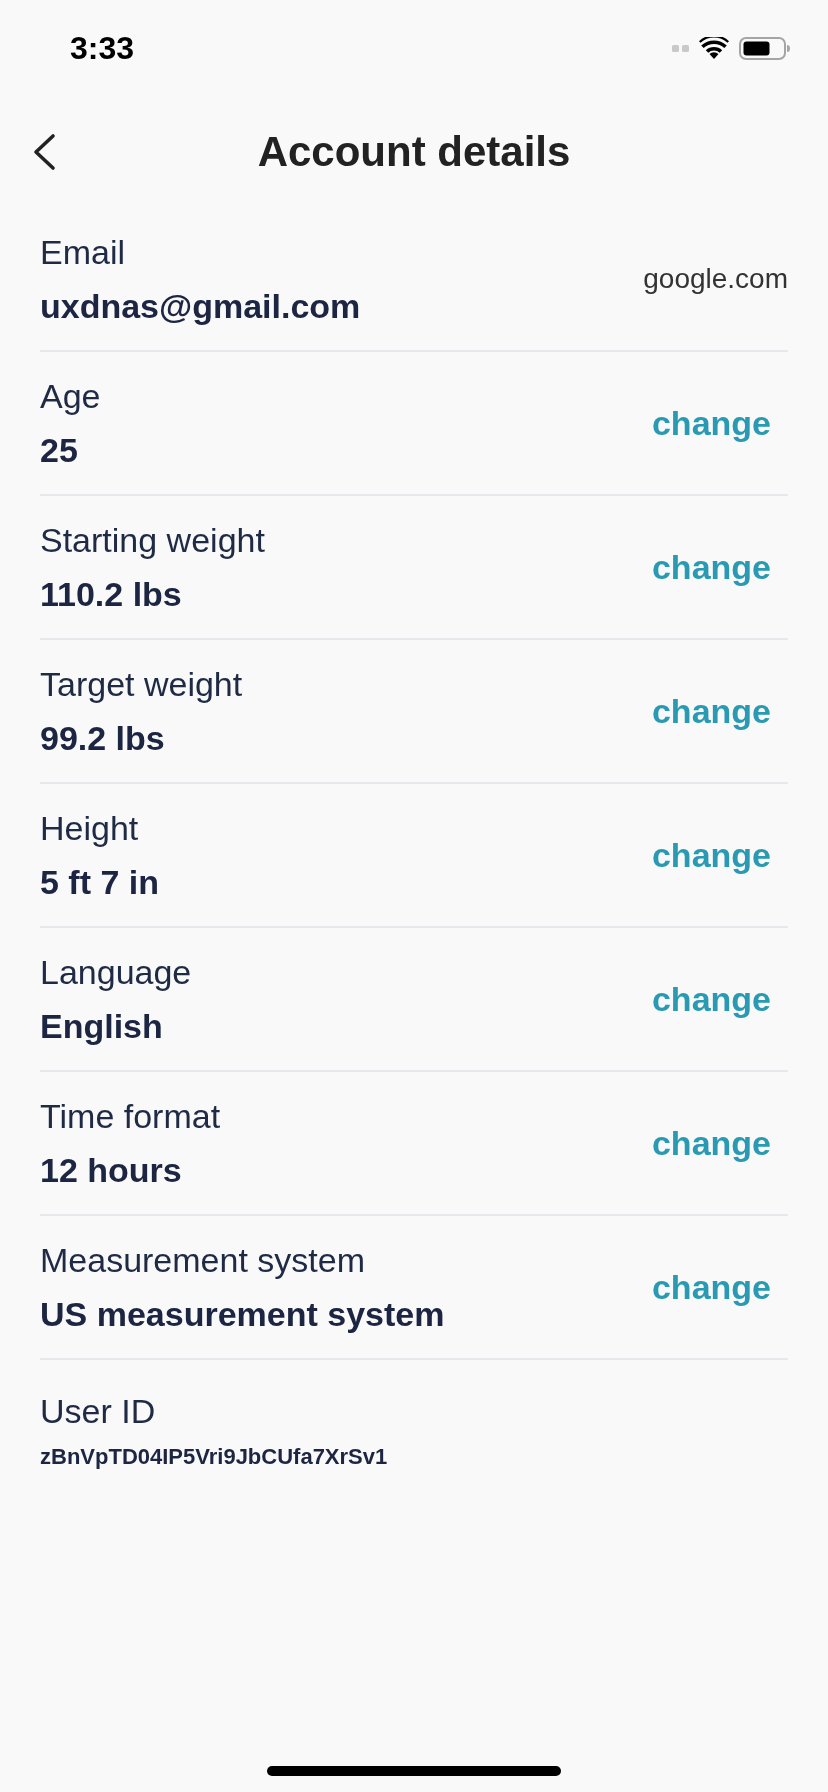 Image resolution: width=828 pixels, height=1792 pixels. I want to click on field-label: Email, so click(83, 252).